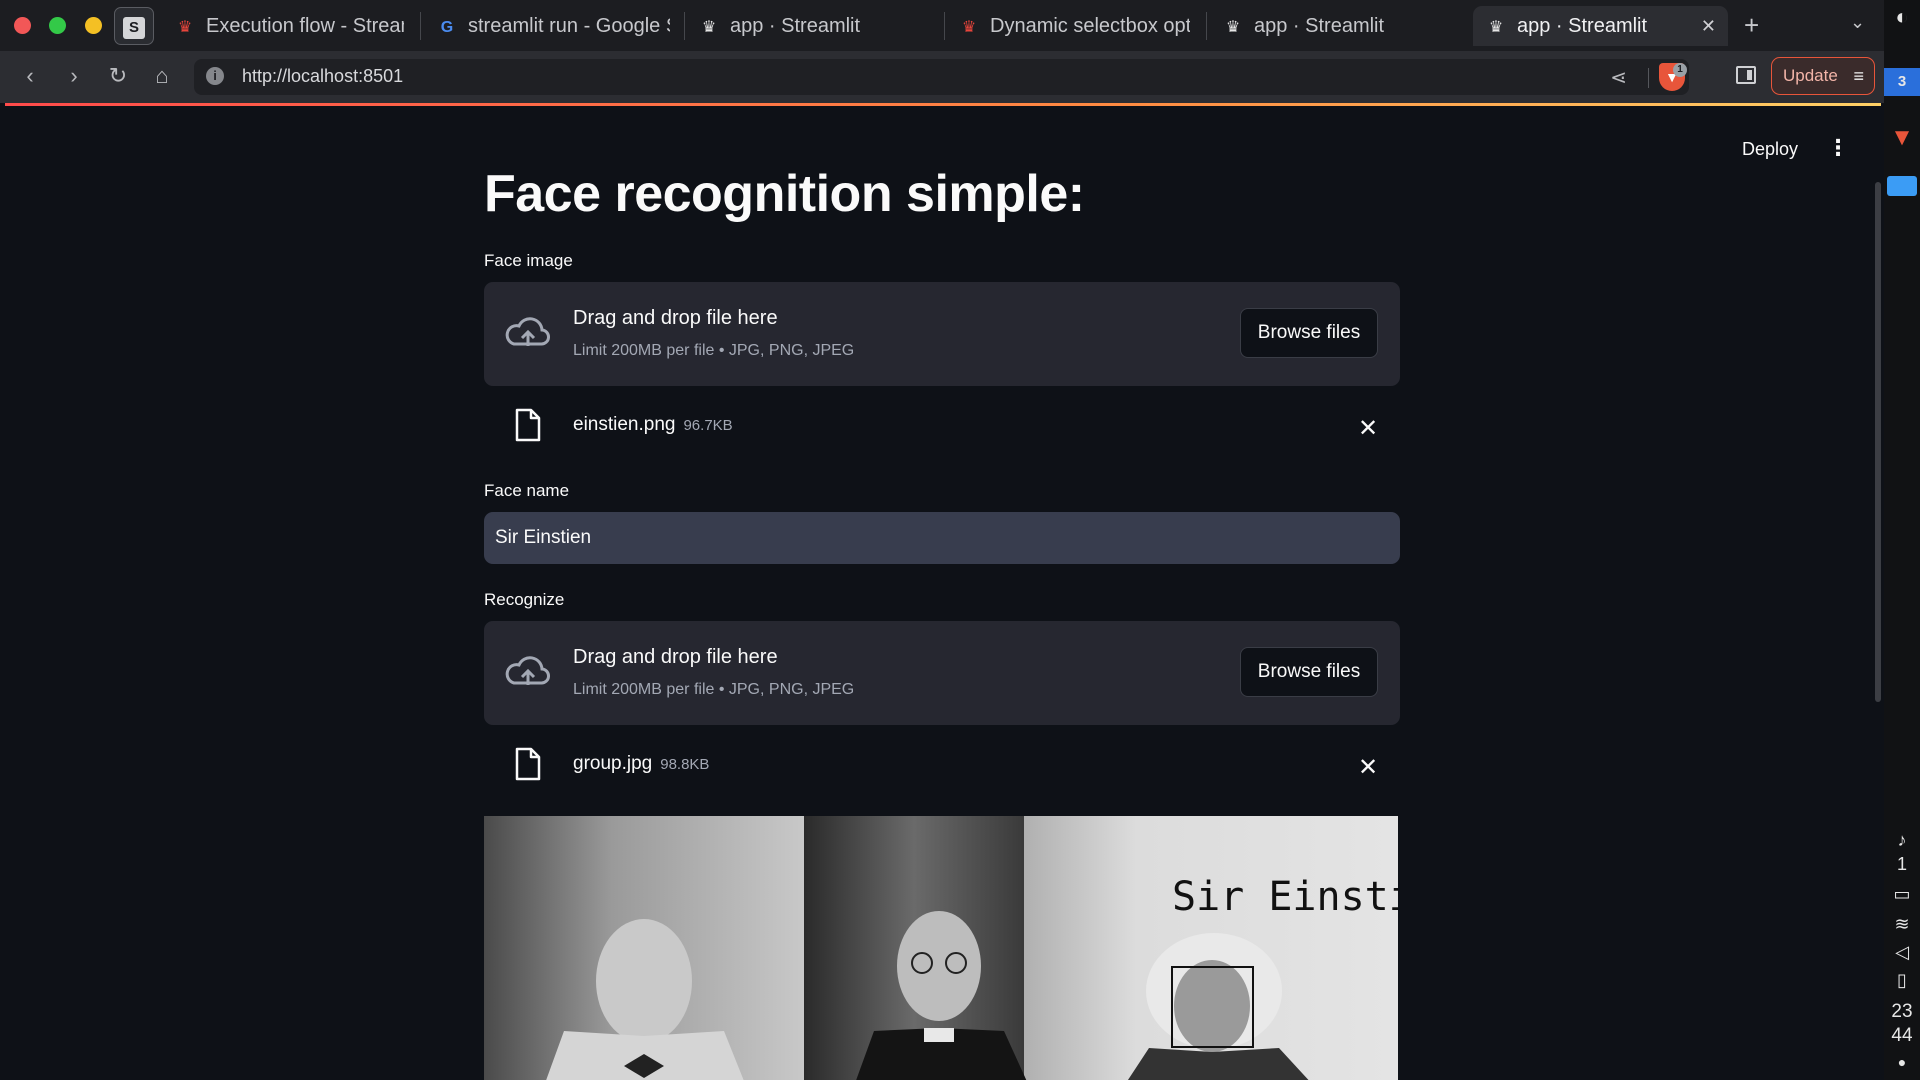 The height and width of the screenshot is (1080, 1920). Describe the element at coordinates (1074, 26) in the screenshot. I see `tab-dynamic-selectbox: ♛Dynamic selectbox options` at that location.